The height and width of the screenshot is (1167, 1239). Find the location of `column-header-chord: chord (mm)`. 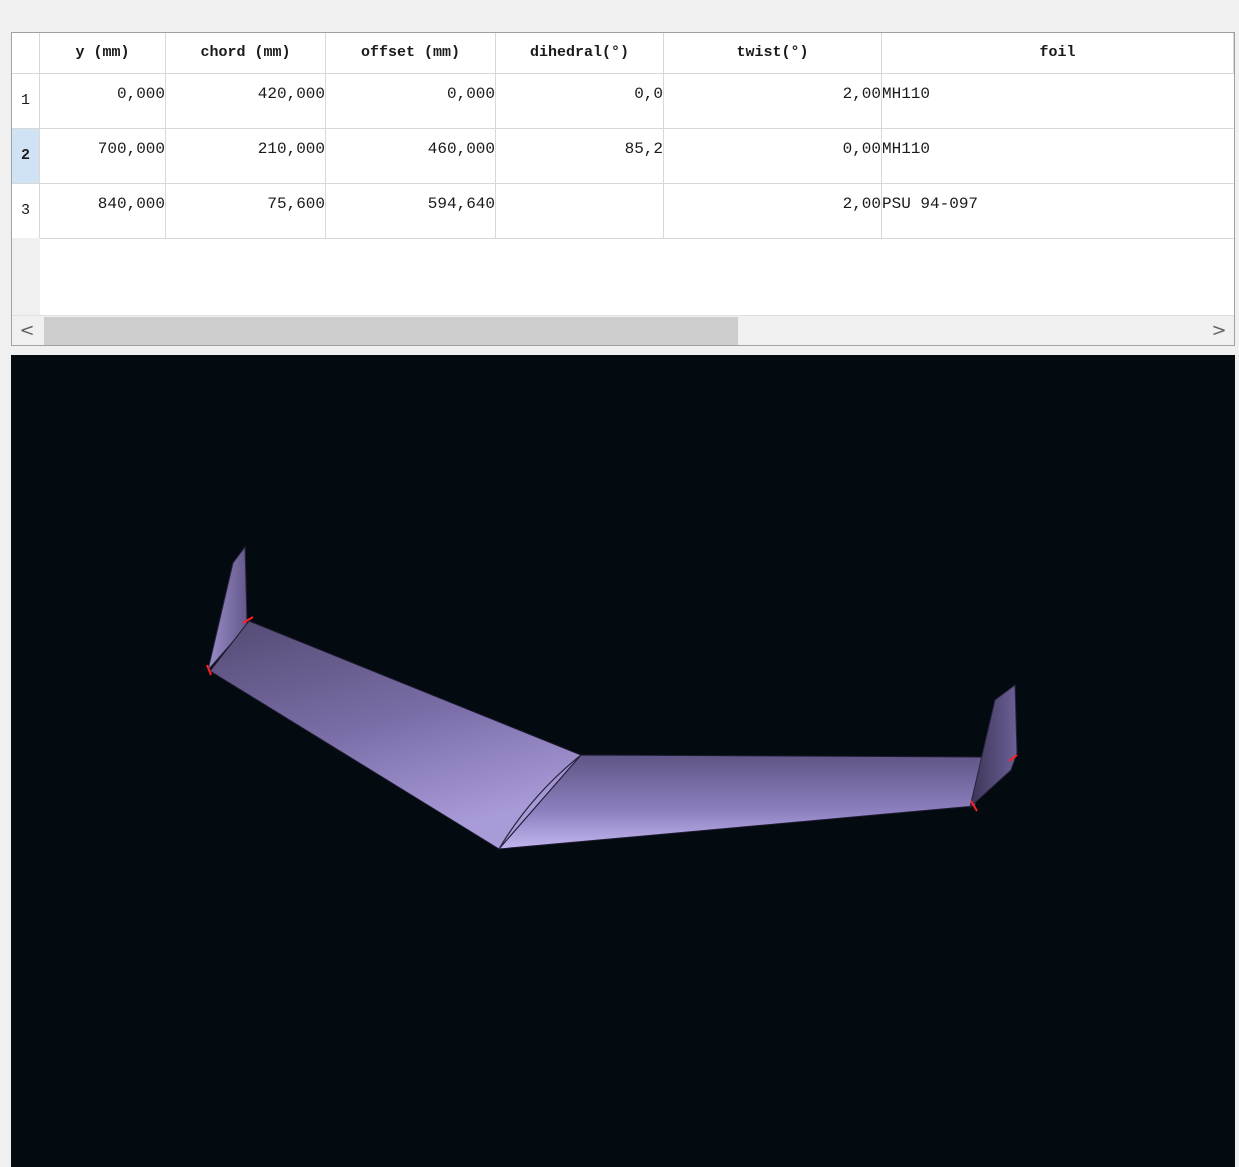

column-header-chord: chord (mm) is located at coordinates (246, 53).